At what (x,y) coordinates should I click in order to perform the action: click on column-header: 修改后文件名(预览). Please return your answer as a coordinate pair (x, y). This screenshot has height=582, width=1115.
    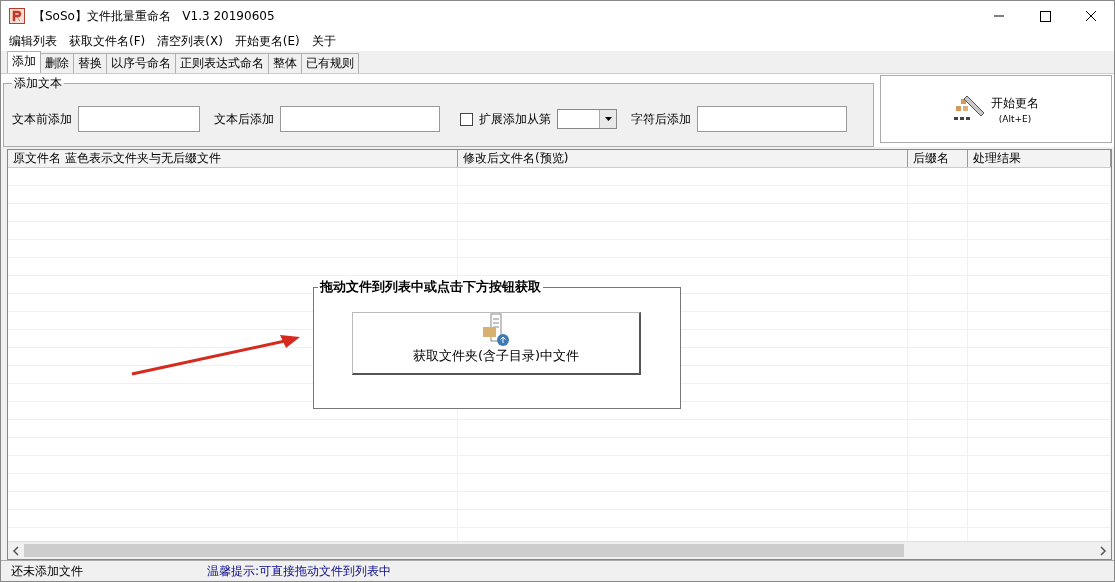
    Looking at the image, I should click on (683, 158).